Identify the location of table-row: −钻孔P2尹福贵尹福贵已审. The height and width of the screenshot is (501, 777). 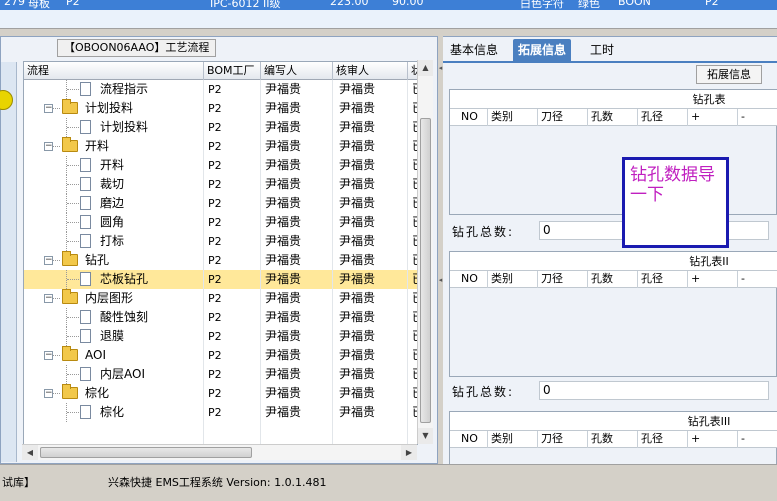
(220, 260).